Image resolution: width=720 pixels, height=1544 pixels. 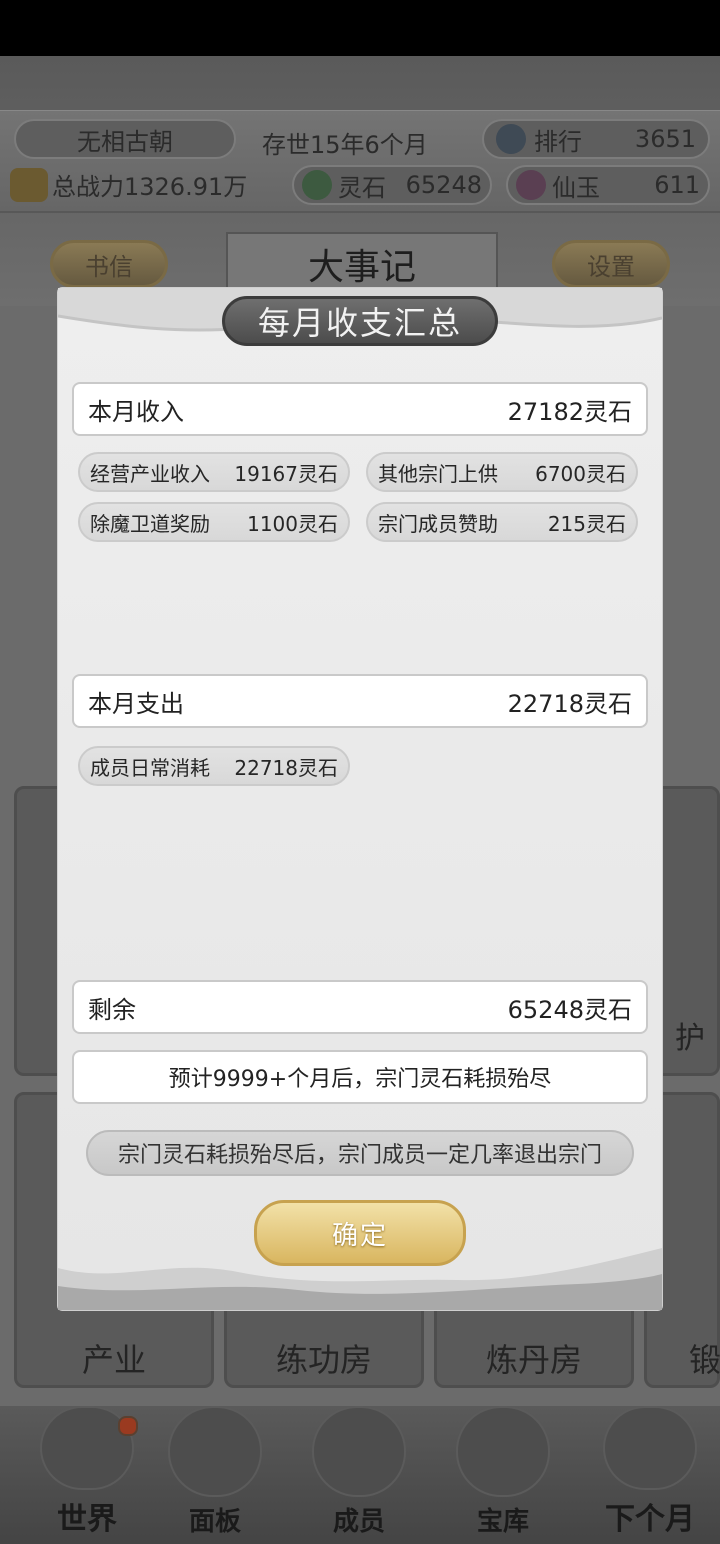 What do you see at coordinates (608, 185) in the screenshot?
I see `jade-plate: 仙玉 611` at bounding box center [608, 185].